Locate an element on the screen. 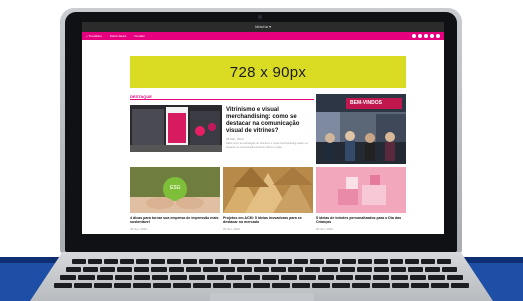 This screenshot has height=301, width=523. article-date-2: 09 Set, 2022 is located at coordinates (232, 229).